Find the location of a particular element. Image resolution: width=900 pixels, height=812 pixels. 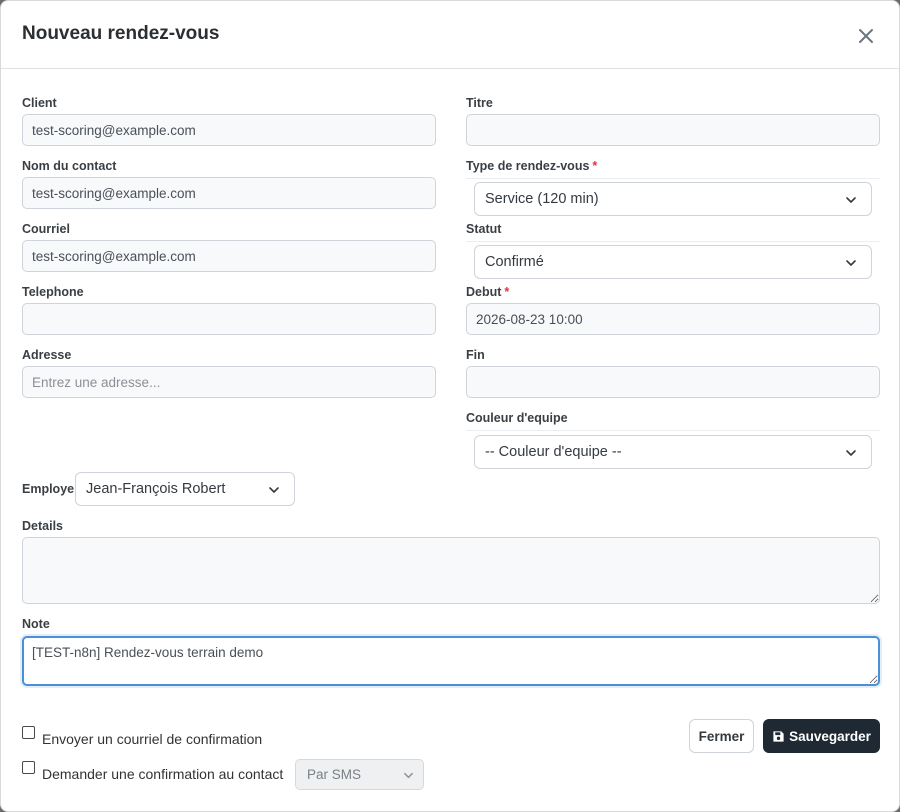

details-textarea is located at coordinates (451, 570).